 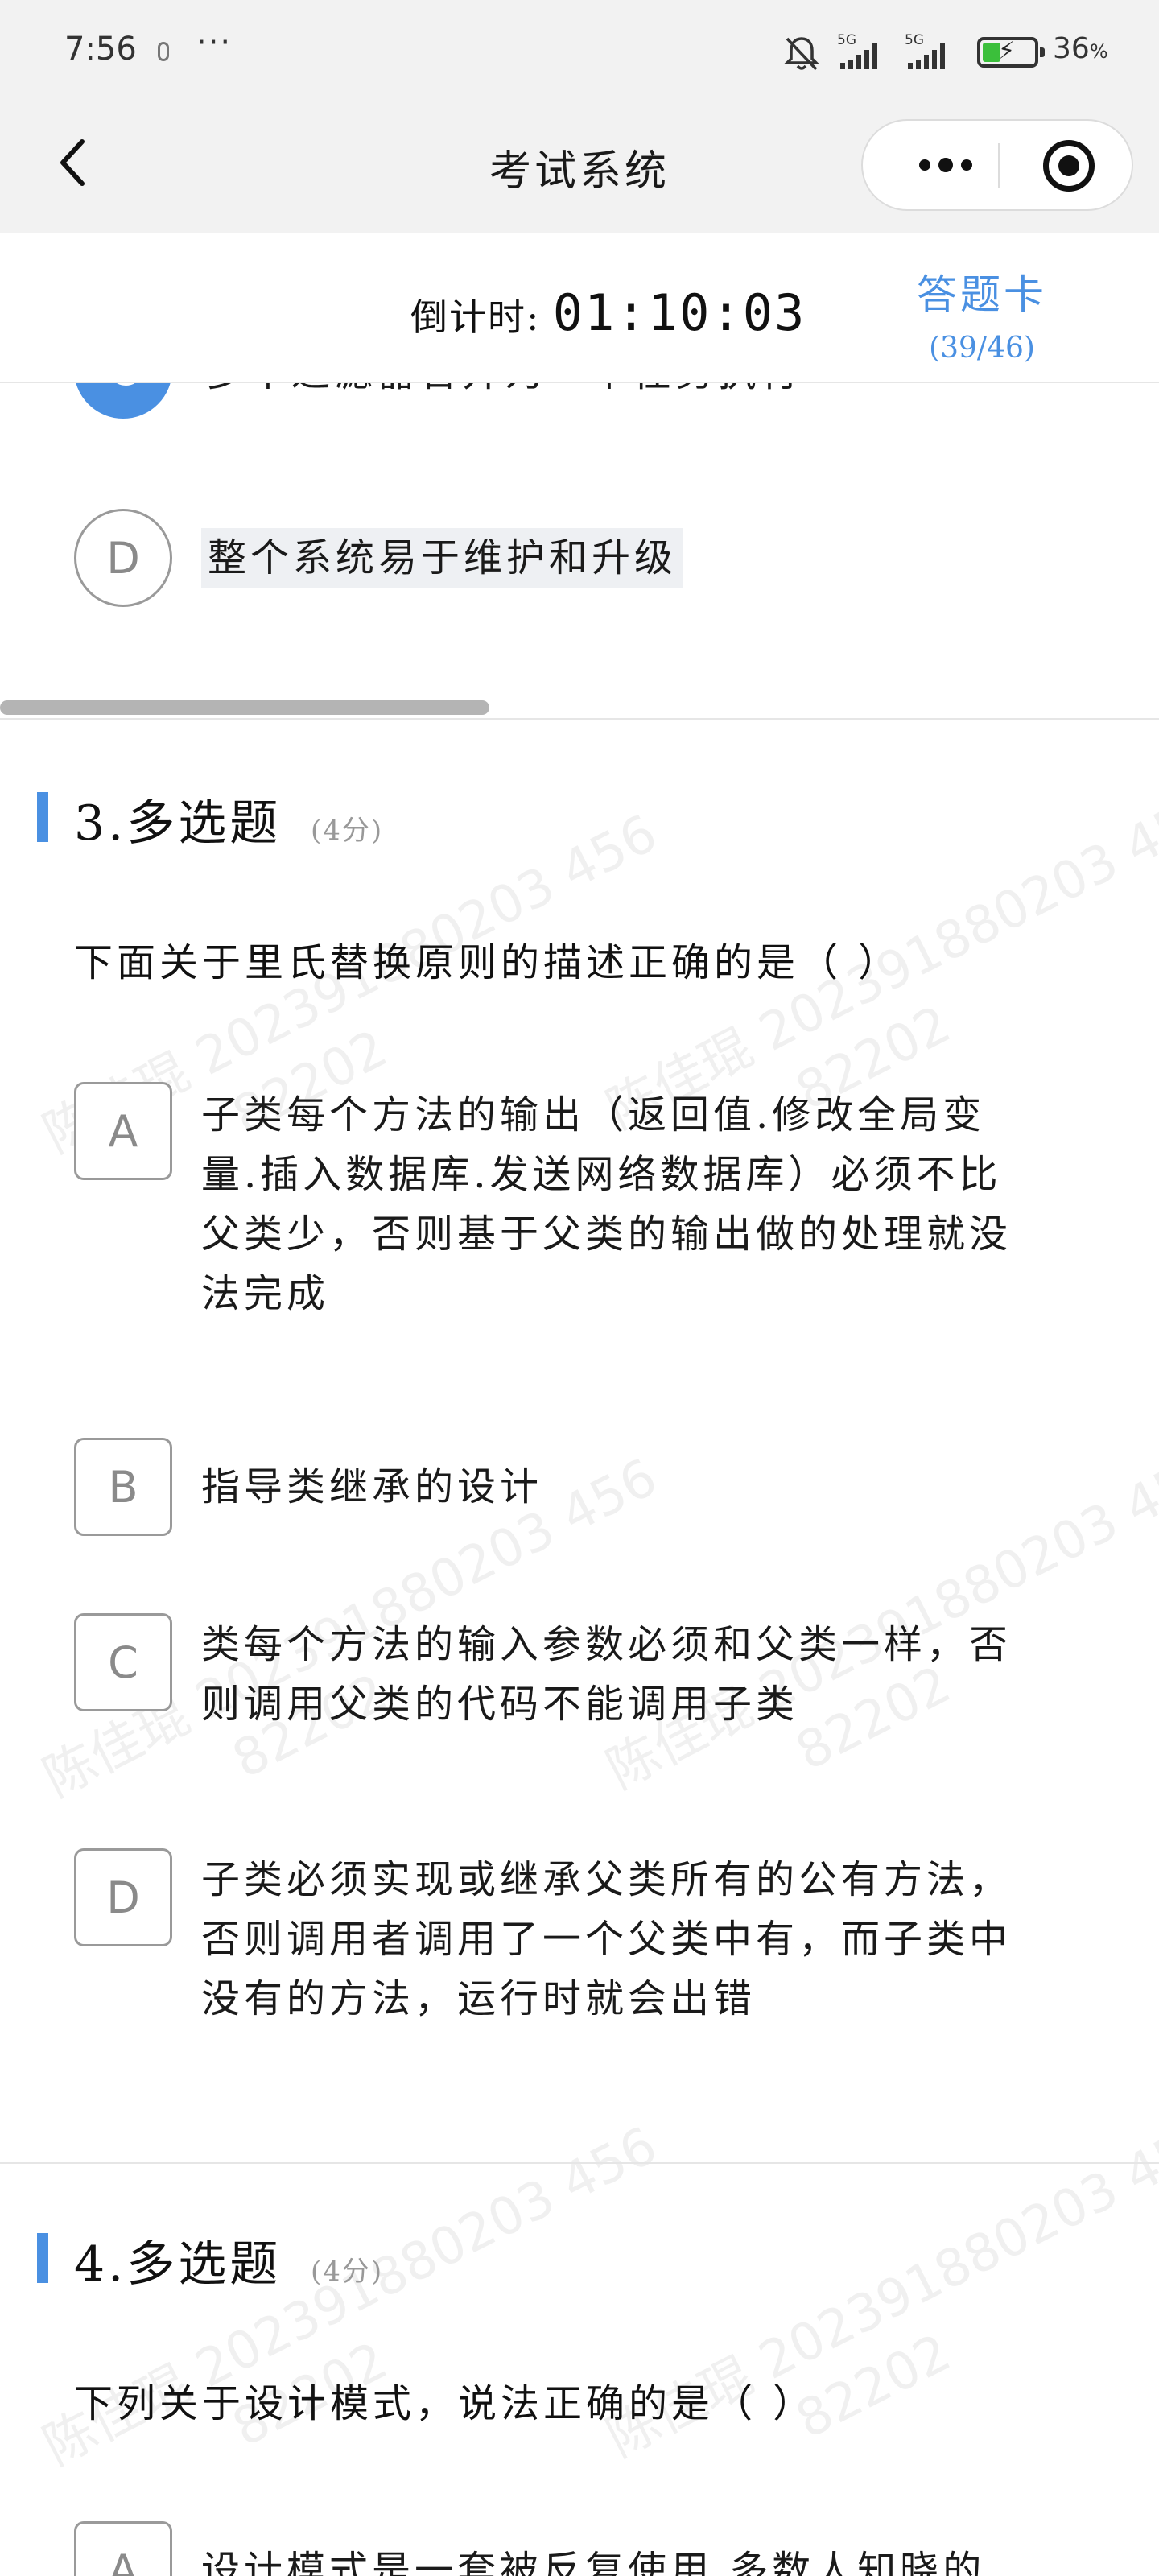 What do you see at coordinates (801, 54) in the screenshot?
I see `bell-muted-icon` at bounding box center [801, 54].